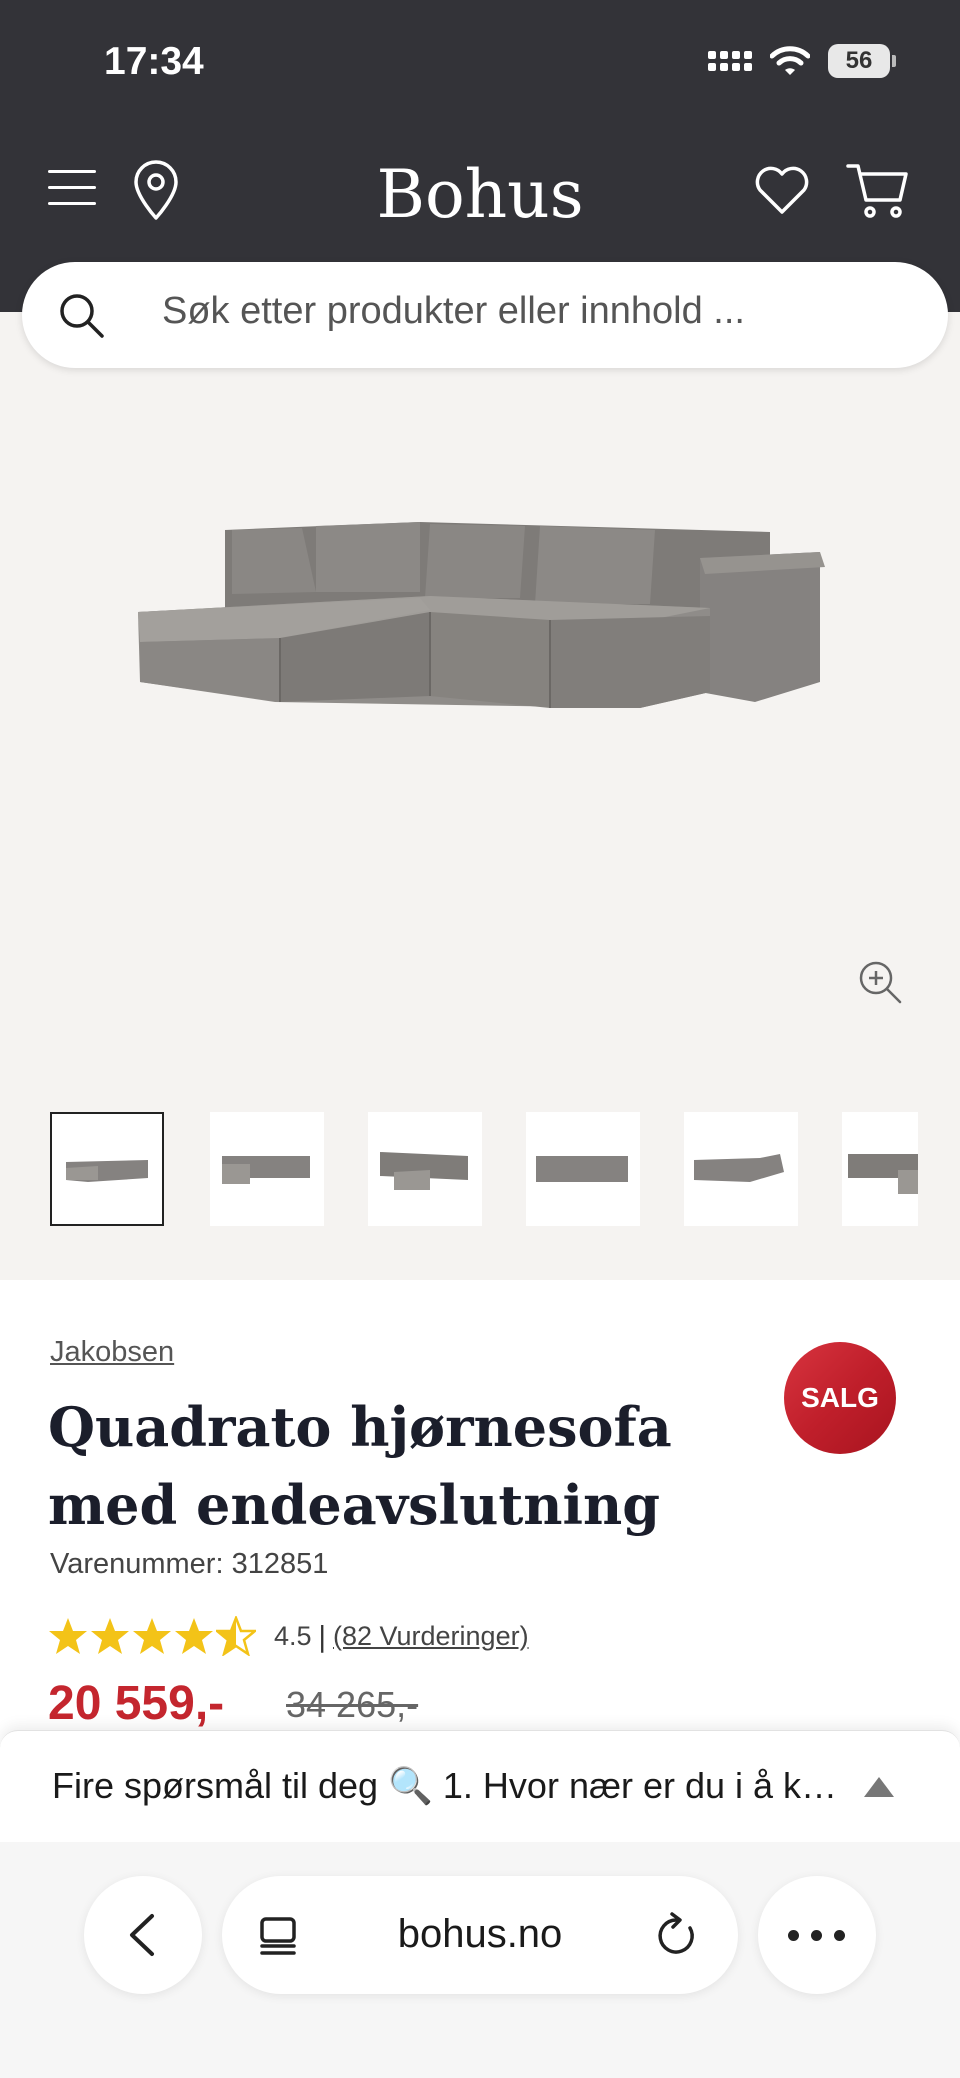  What do you see at coordinates (360, 1466) in the screenshot?
I see `product-title: Quadrato hjørnesofa med endeavslutning` at bounding box center [360, 1466].